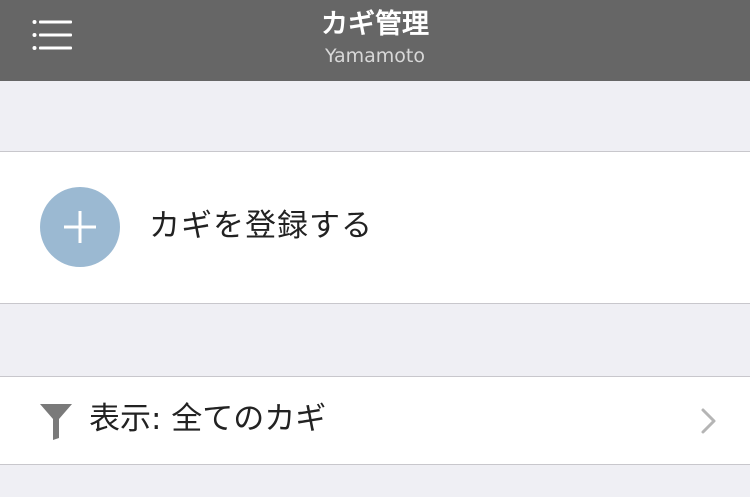 Image resolution: width=750 pixels, height=497 pixels. I want to click on plus-icon, so click(80, 227).